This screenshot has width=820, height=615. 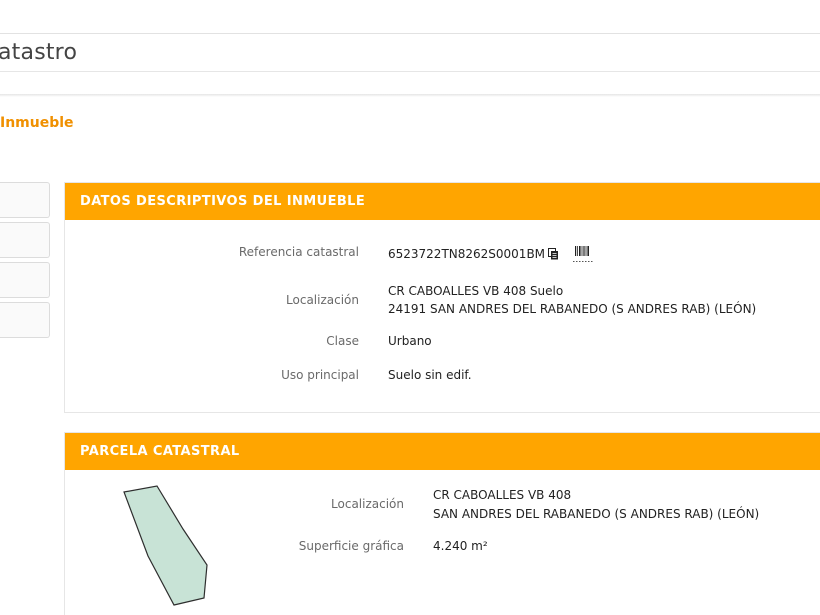 I want to click on parcela-localizacion-line1: CR CABOALLES VB 408, so click(x=502, y=495).